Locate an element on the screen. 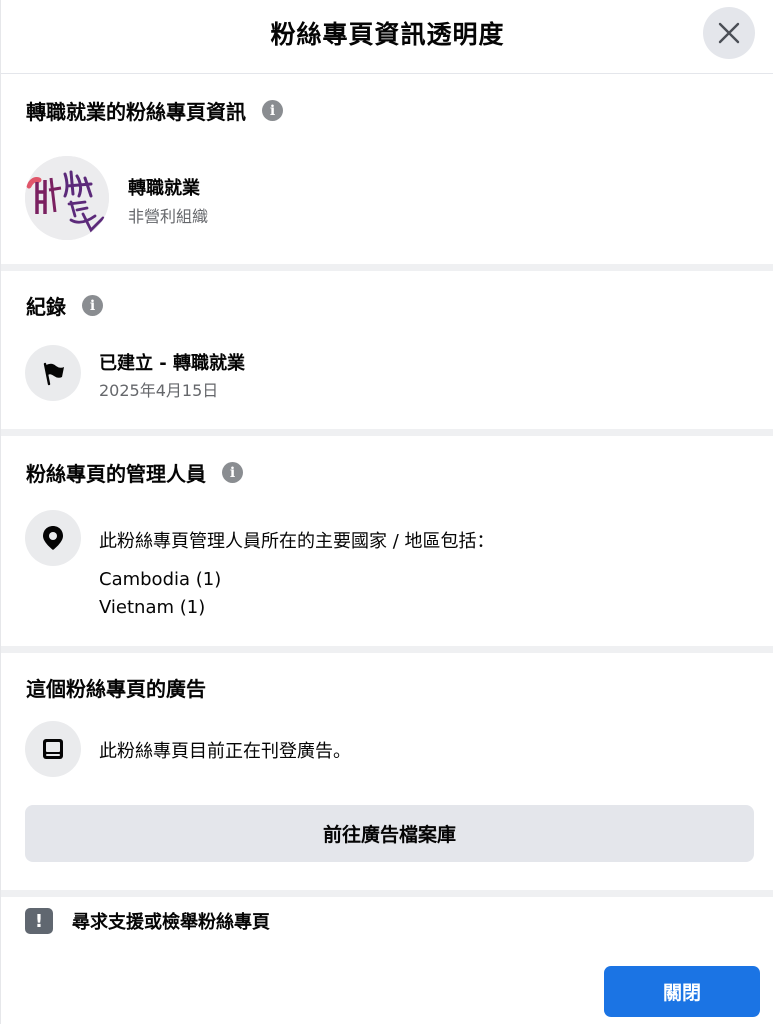  support-report-link: ! 尋求支援或檢舉粉絲專頁 is located at coordinates (147, 921).